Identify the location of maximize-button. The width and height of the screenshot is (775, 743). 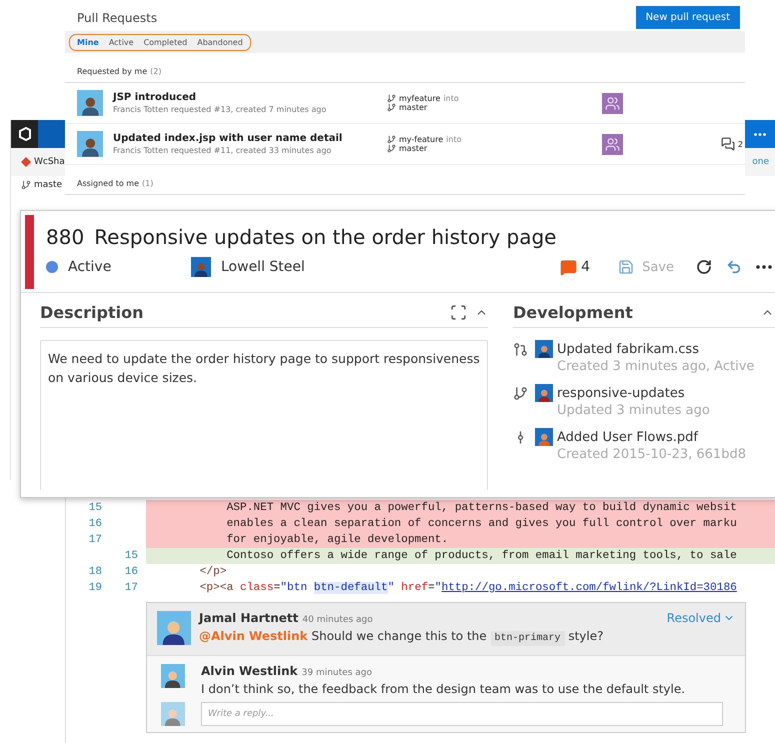
(458, 312).